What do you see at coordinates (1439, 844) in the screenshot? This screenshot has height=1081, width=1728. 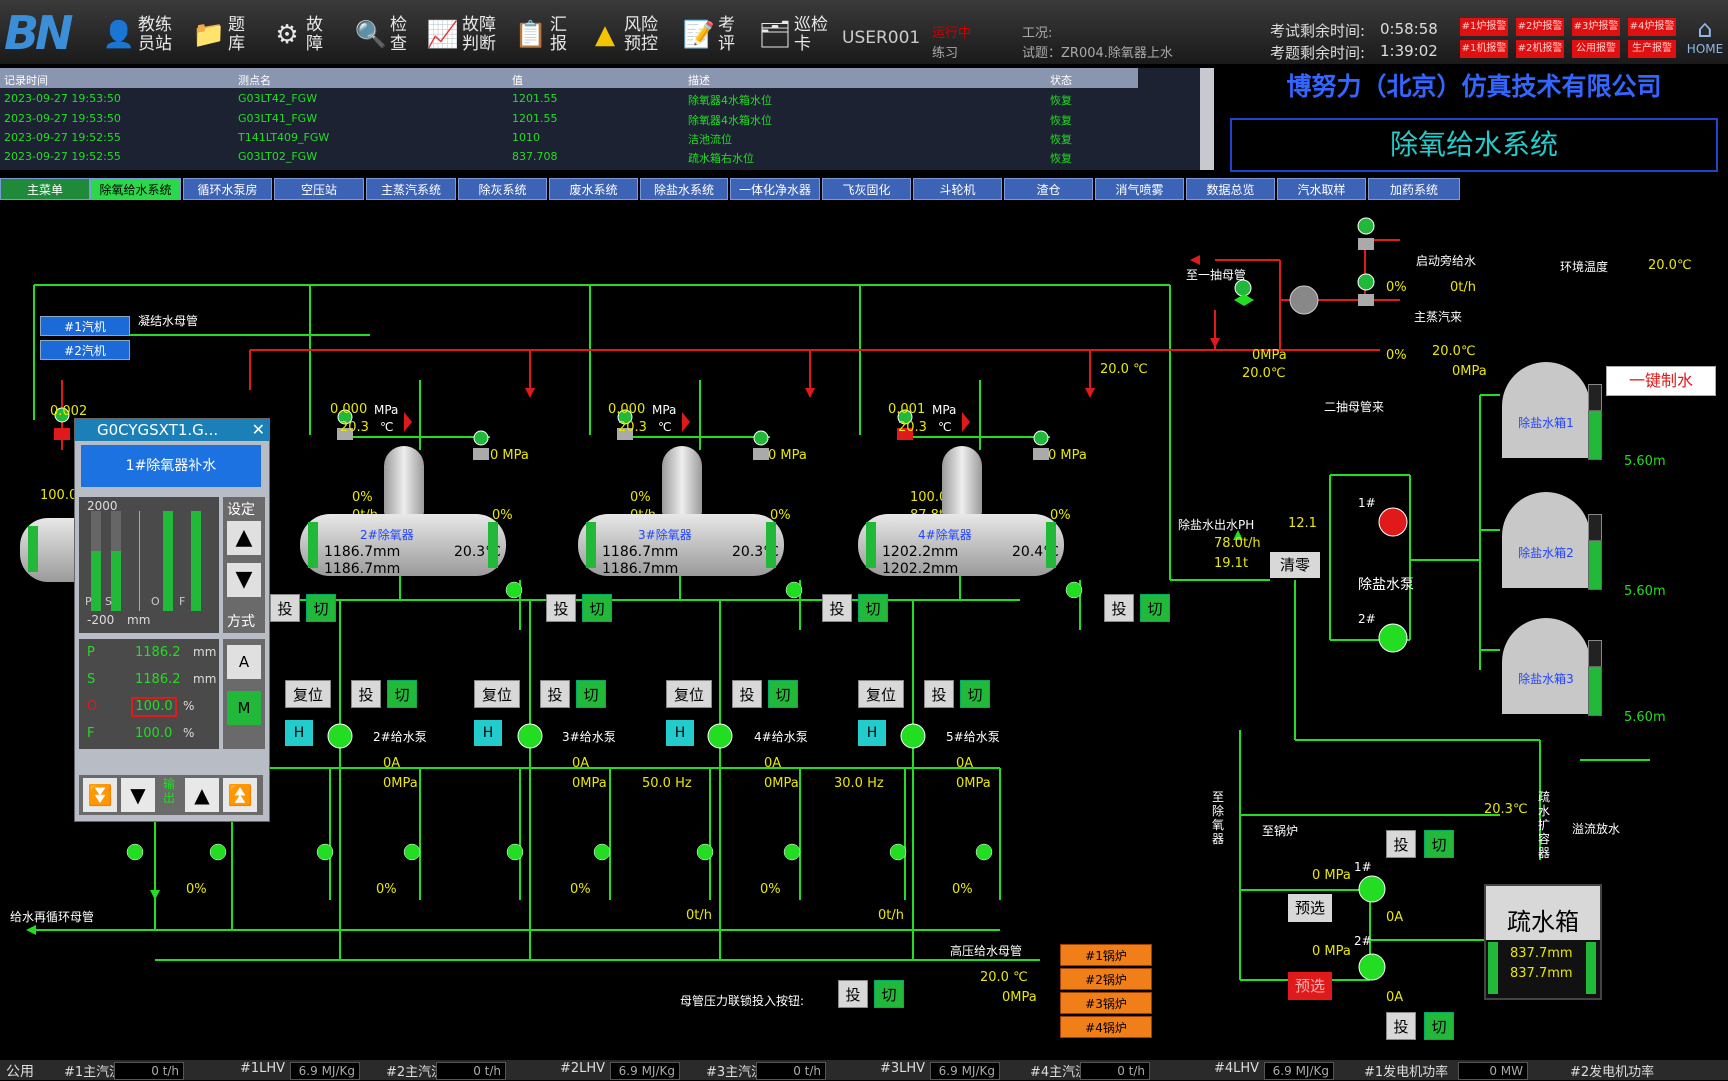 I see `drain-qie-button-1: 切` at bounding box center [1439, 844].